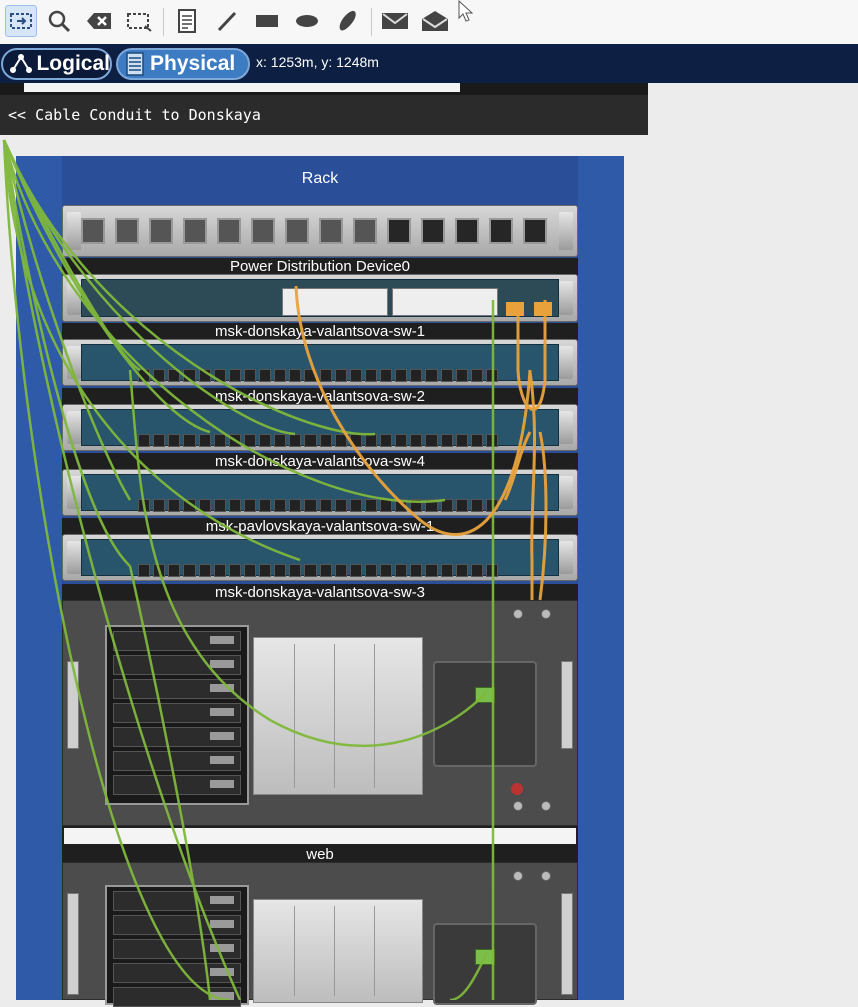 The image size is (858, 1007). I want to click on conduit-cable-tray, so click(324, 89).